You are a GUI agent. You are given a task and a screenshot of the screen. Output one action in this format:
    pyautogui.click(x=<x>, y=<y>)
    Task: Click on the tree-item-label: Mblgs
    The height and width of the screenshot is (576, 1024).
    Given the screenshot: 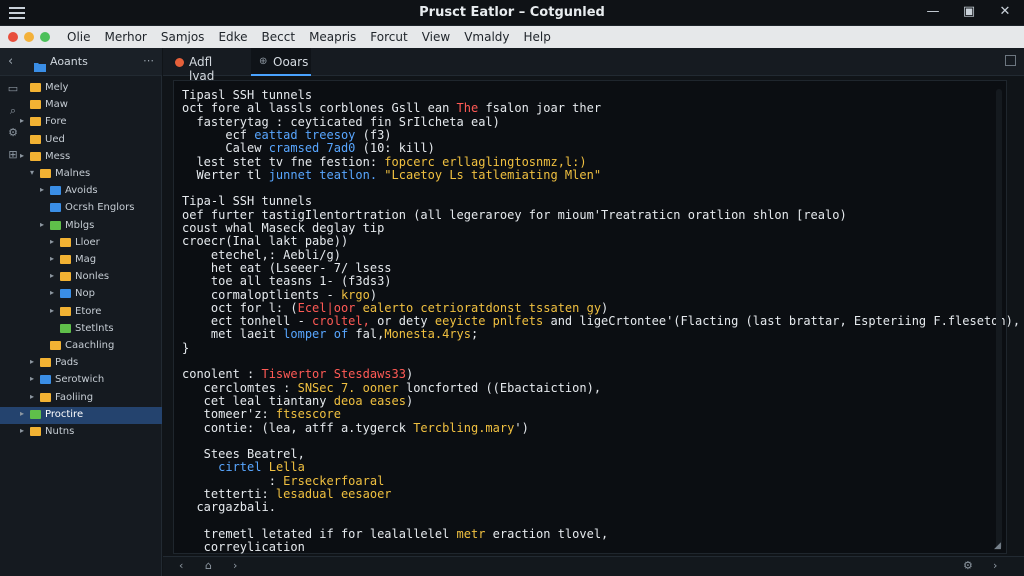 What is the action you would take?
    pyautogui.click(x=80, y=225)
    